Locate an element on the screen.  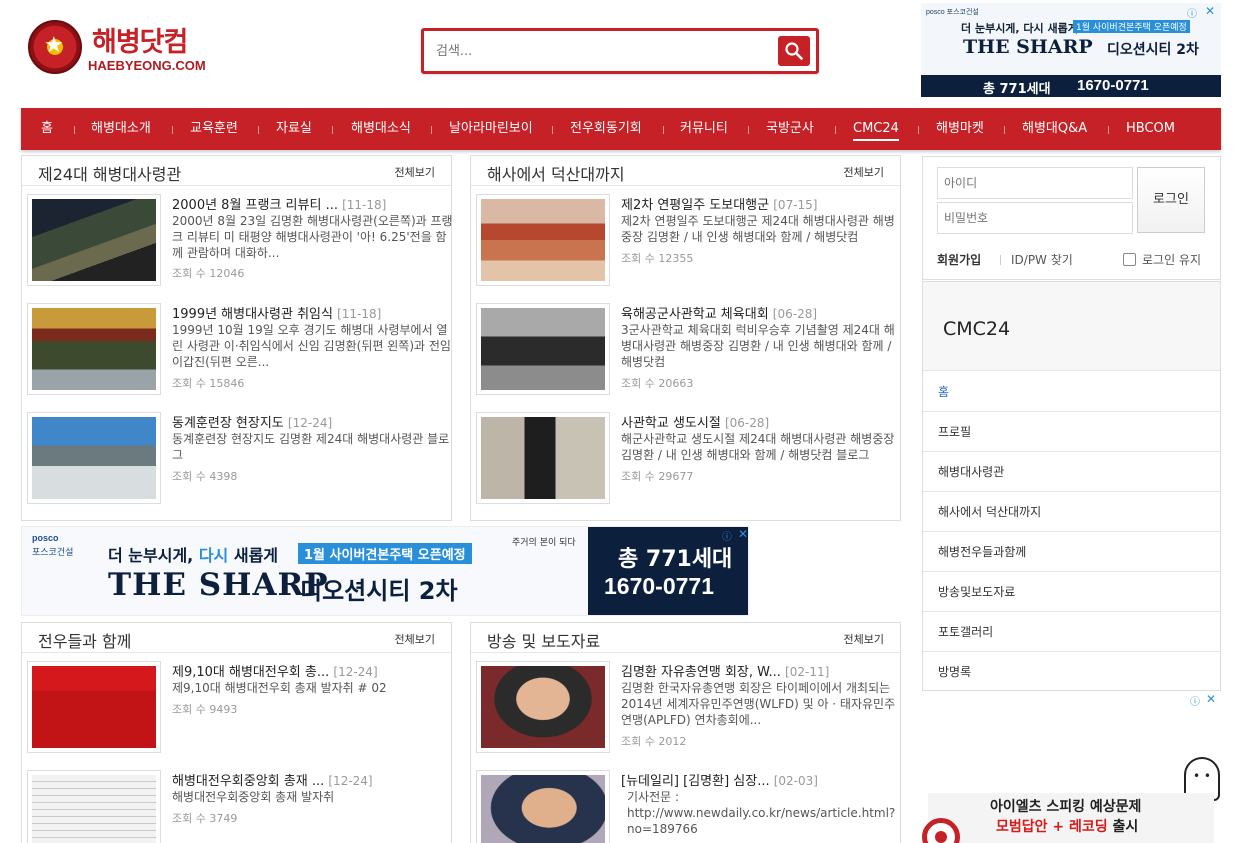
find-idpw-link: ID/PW 찾기 is located at coordinates (1042, 259).